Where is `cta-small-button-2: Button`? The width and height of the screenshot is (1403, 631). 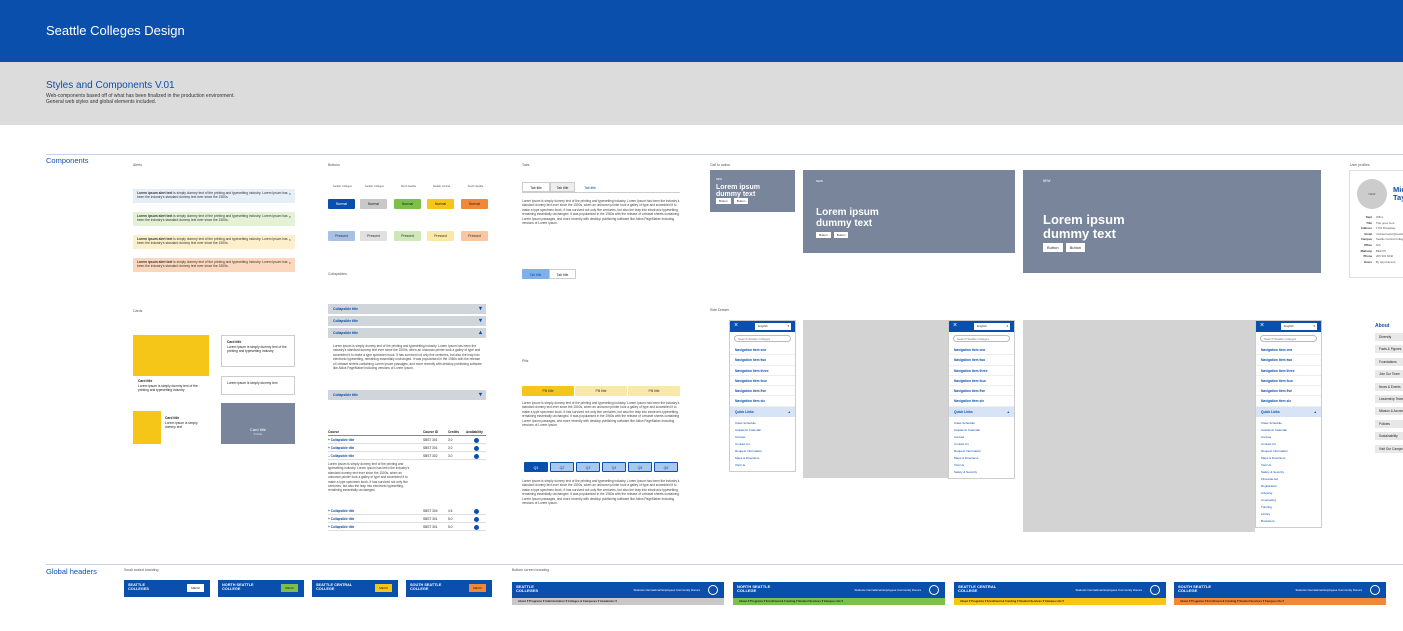
cta-small-button-2: Button is located at coordinates (741, 201).